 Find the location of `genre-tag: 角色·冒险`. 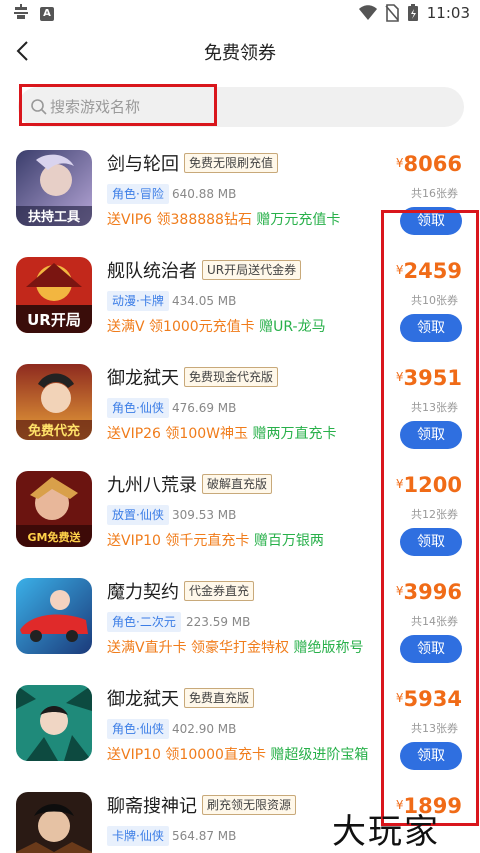

genre-tag: 角色·冒险 is located at coordinates (138, 194).